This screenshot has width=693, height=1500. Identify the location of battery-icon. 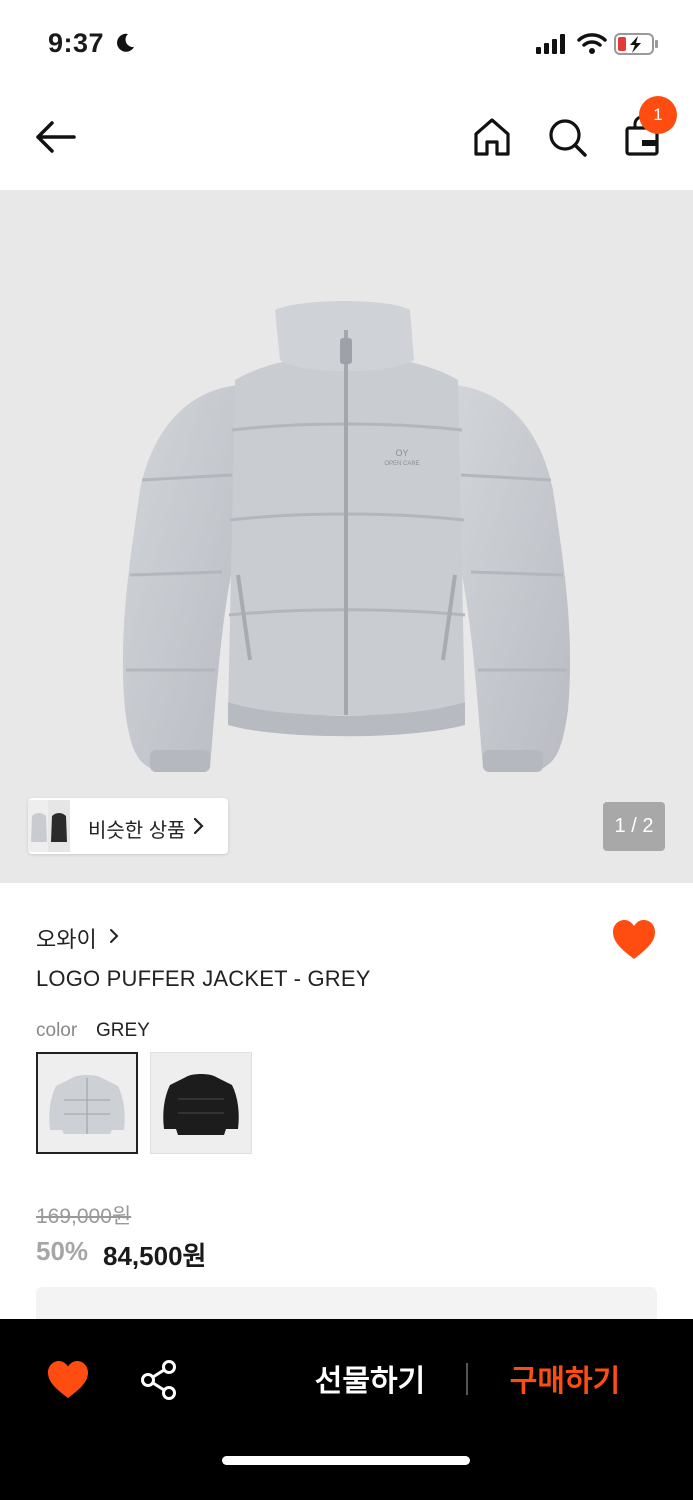
(637, 46).